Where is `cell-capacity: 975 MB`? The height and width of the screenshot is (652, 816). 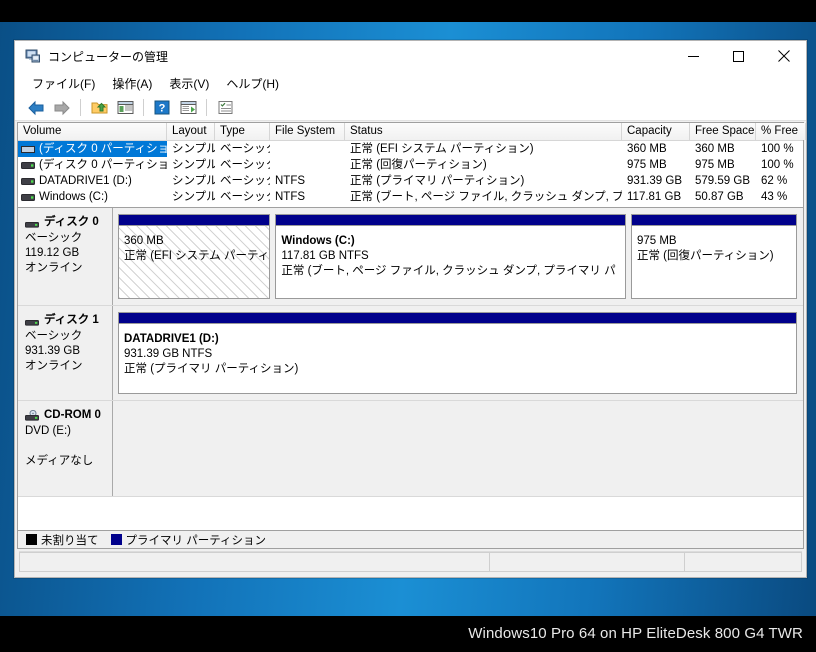 cell-capacity: 975 MB is located at coordinates (647, 165).